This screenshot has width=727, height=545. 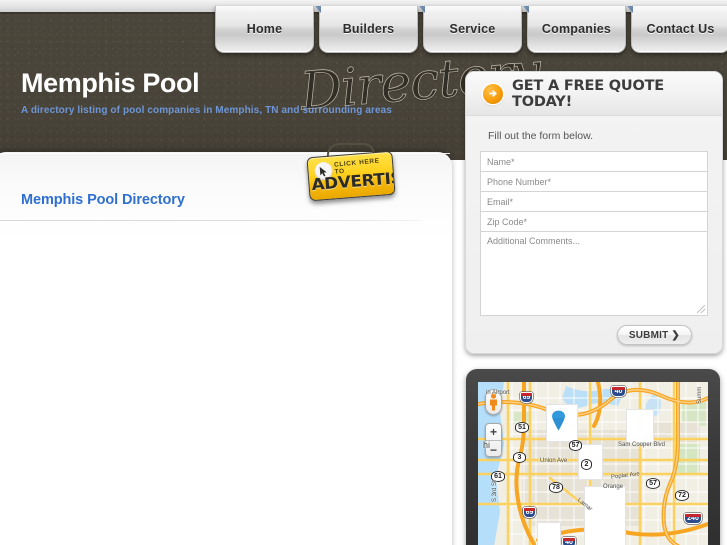 What do you see at coordinates (675, 335) in the screenshot?
I see `chevron-right-icon: ❯` at bounding box center [675, 335].